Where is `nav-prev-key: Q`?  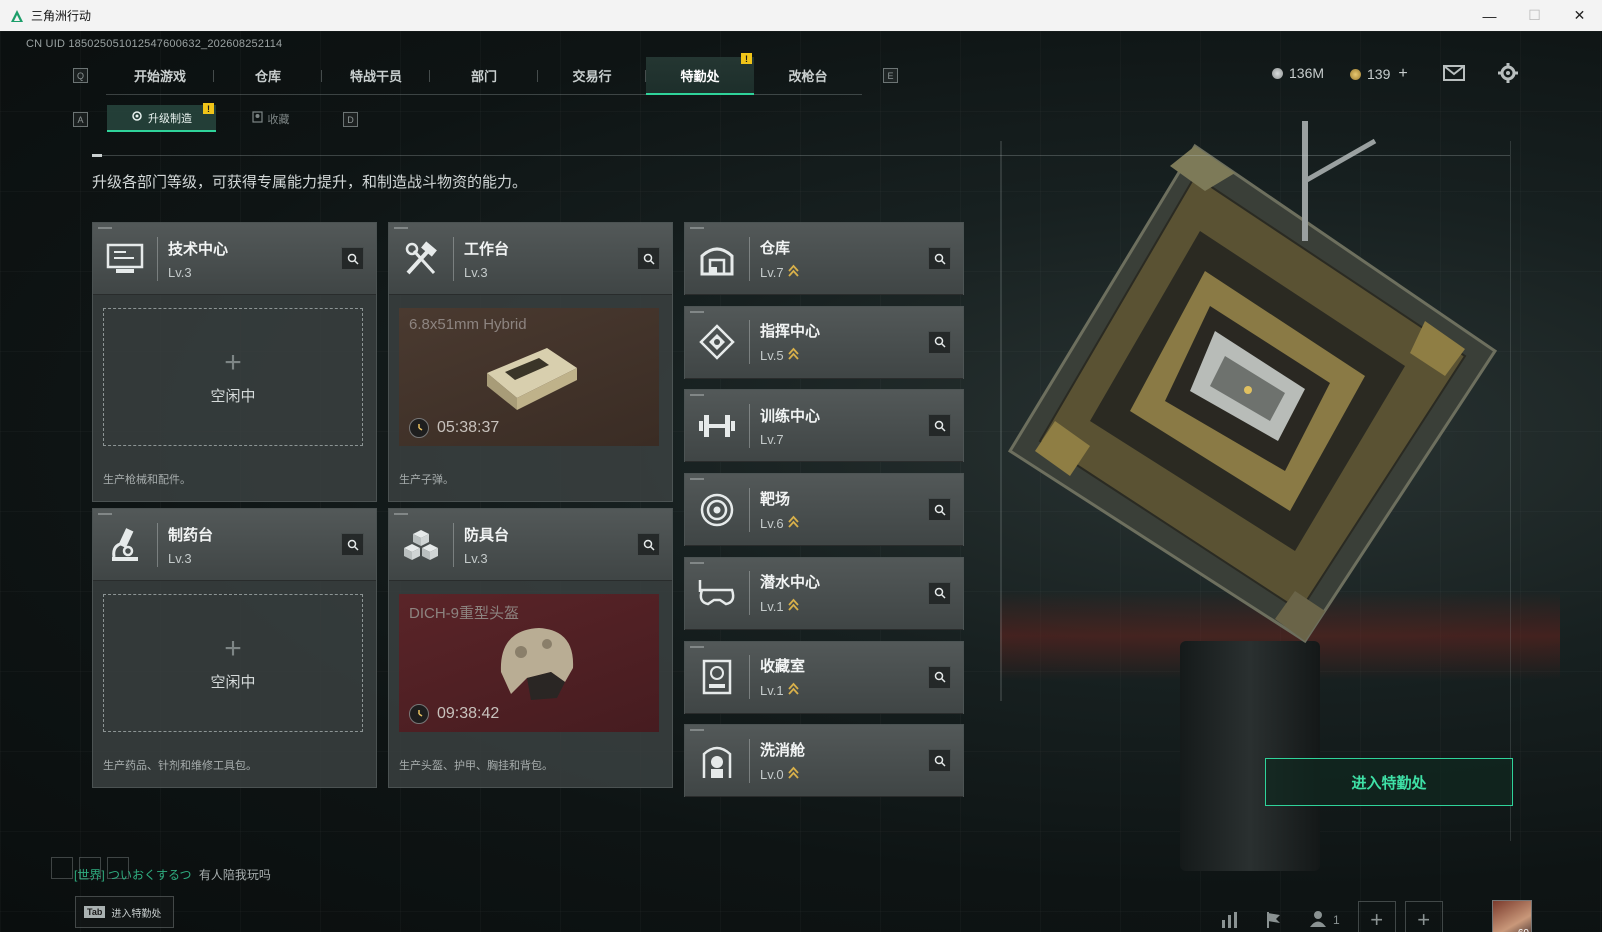 nav-prev-key: Q is located at coordinates (80, 75).